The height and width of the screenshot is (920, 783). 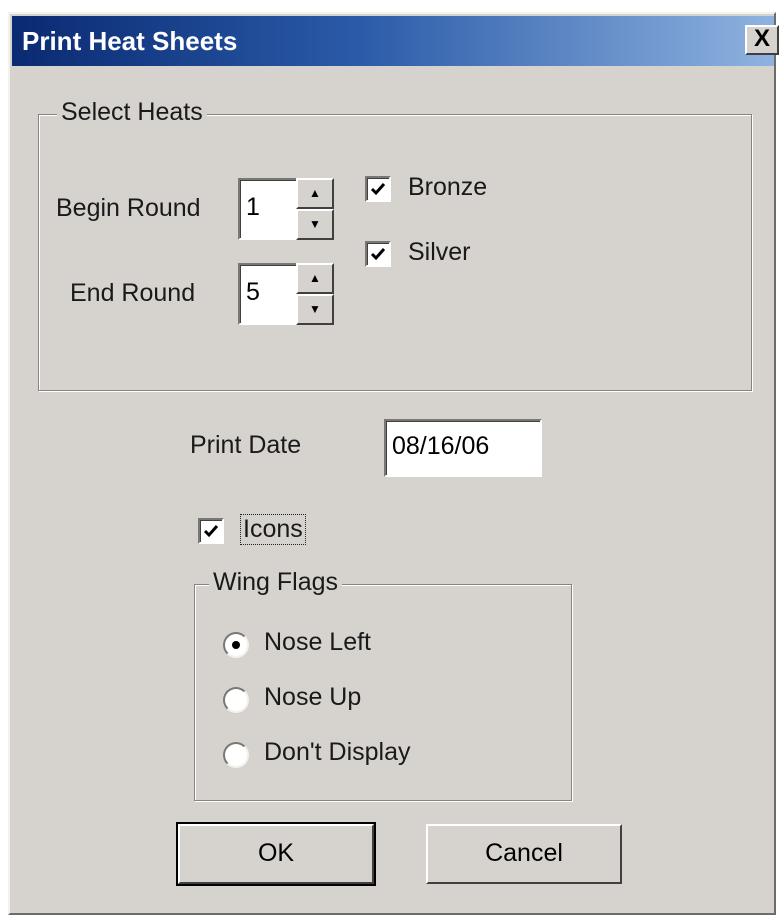 I want to click on nose-up-radio, so click(x=236, y=700).